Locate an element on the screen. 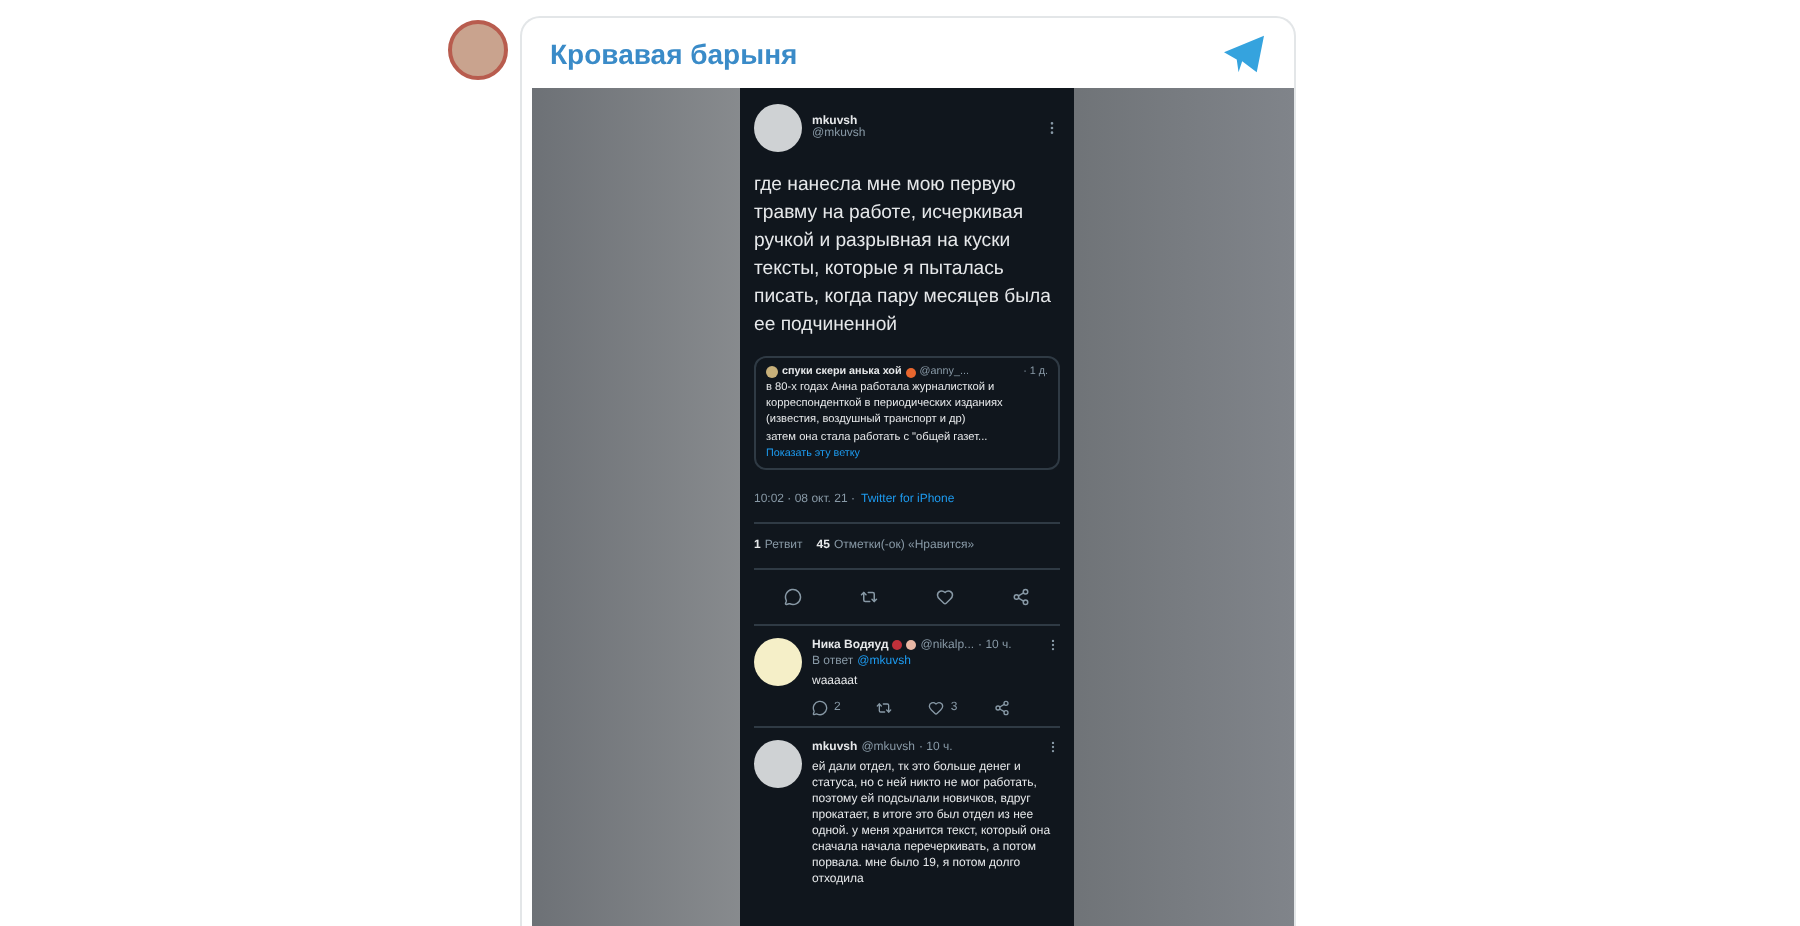 This screenshot has width=1800, height=926. reply-icon is located at coordinates (792, 597).